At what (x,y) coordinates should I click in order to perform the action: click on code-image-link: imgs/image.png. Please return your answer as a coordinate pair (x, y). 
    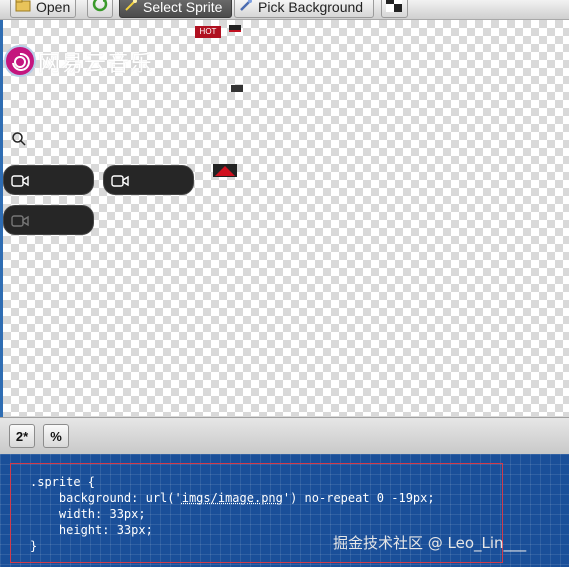
    Looking at the image, I should click on (232, 498).